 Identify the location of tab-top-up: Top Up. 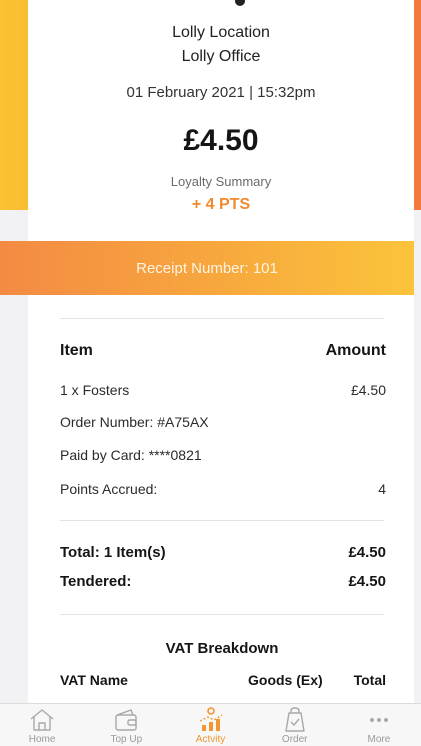
(126, 725).